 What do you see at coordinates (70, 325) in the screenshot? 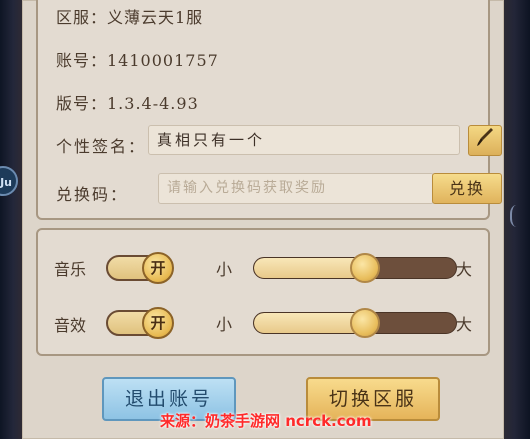
I see `sfx-label: 音效` at bounding box center [70, 325].